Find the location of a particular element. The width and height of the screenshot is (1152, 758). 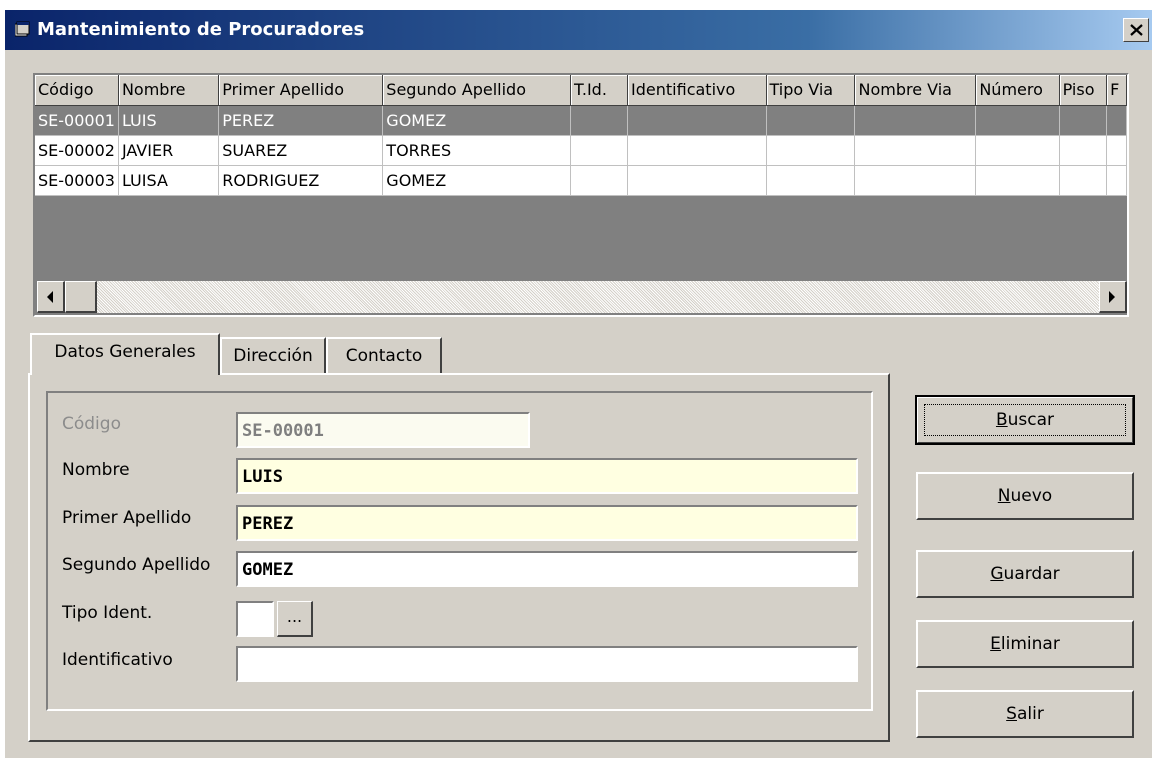

nombre-field: LUIS is located at coordinates (547, 476).